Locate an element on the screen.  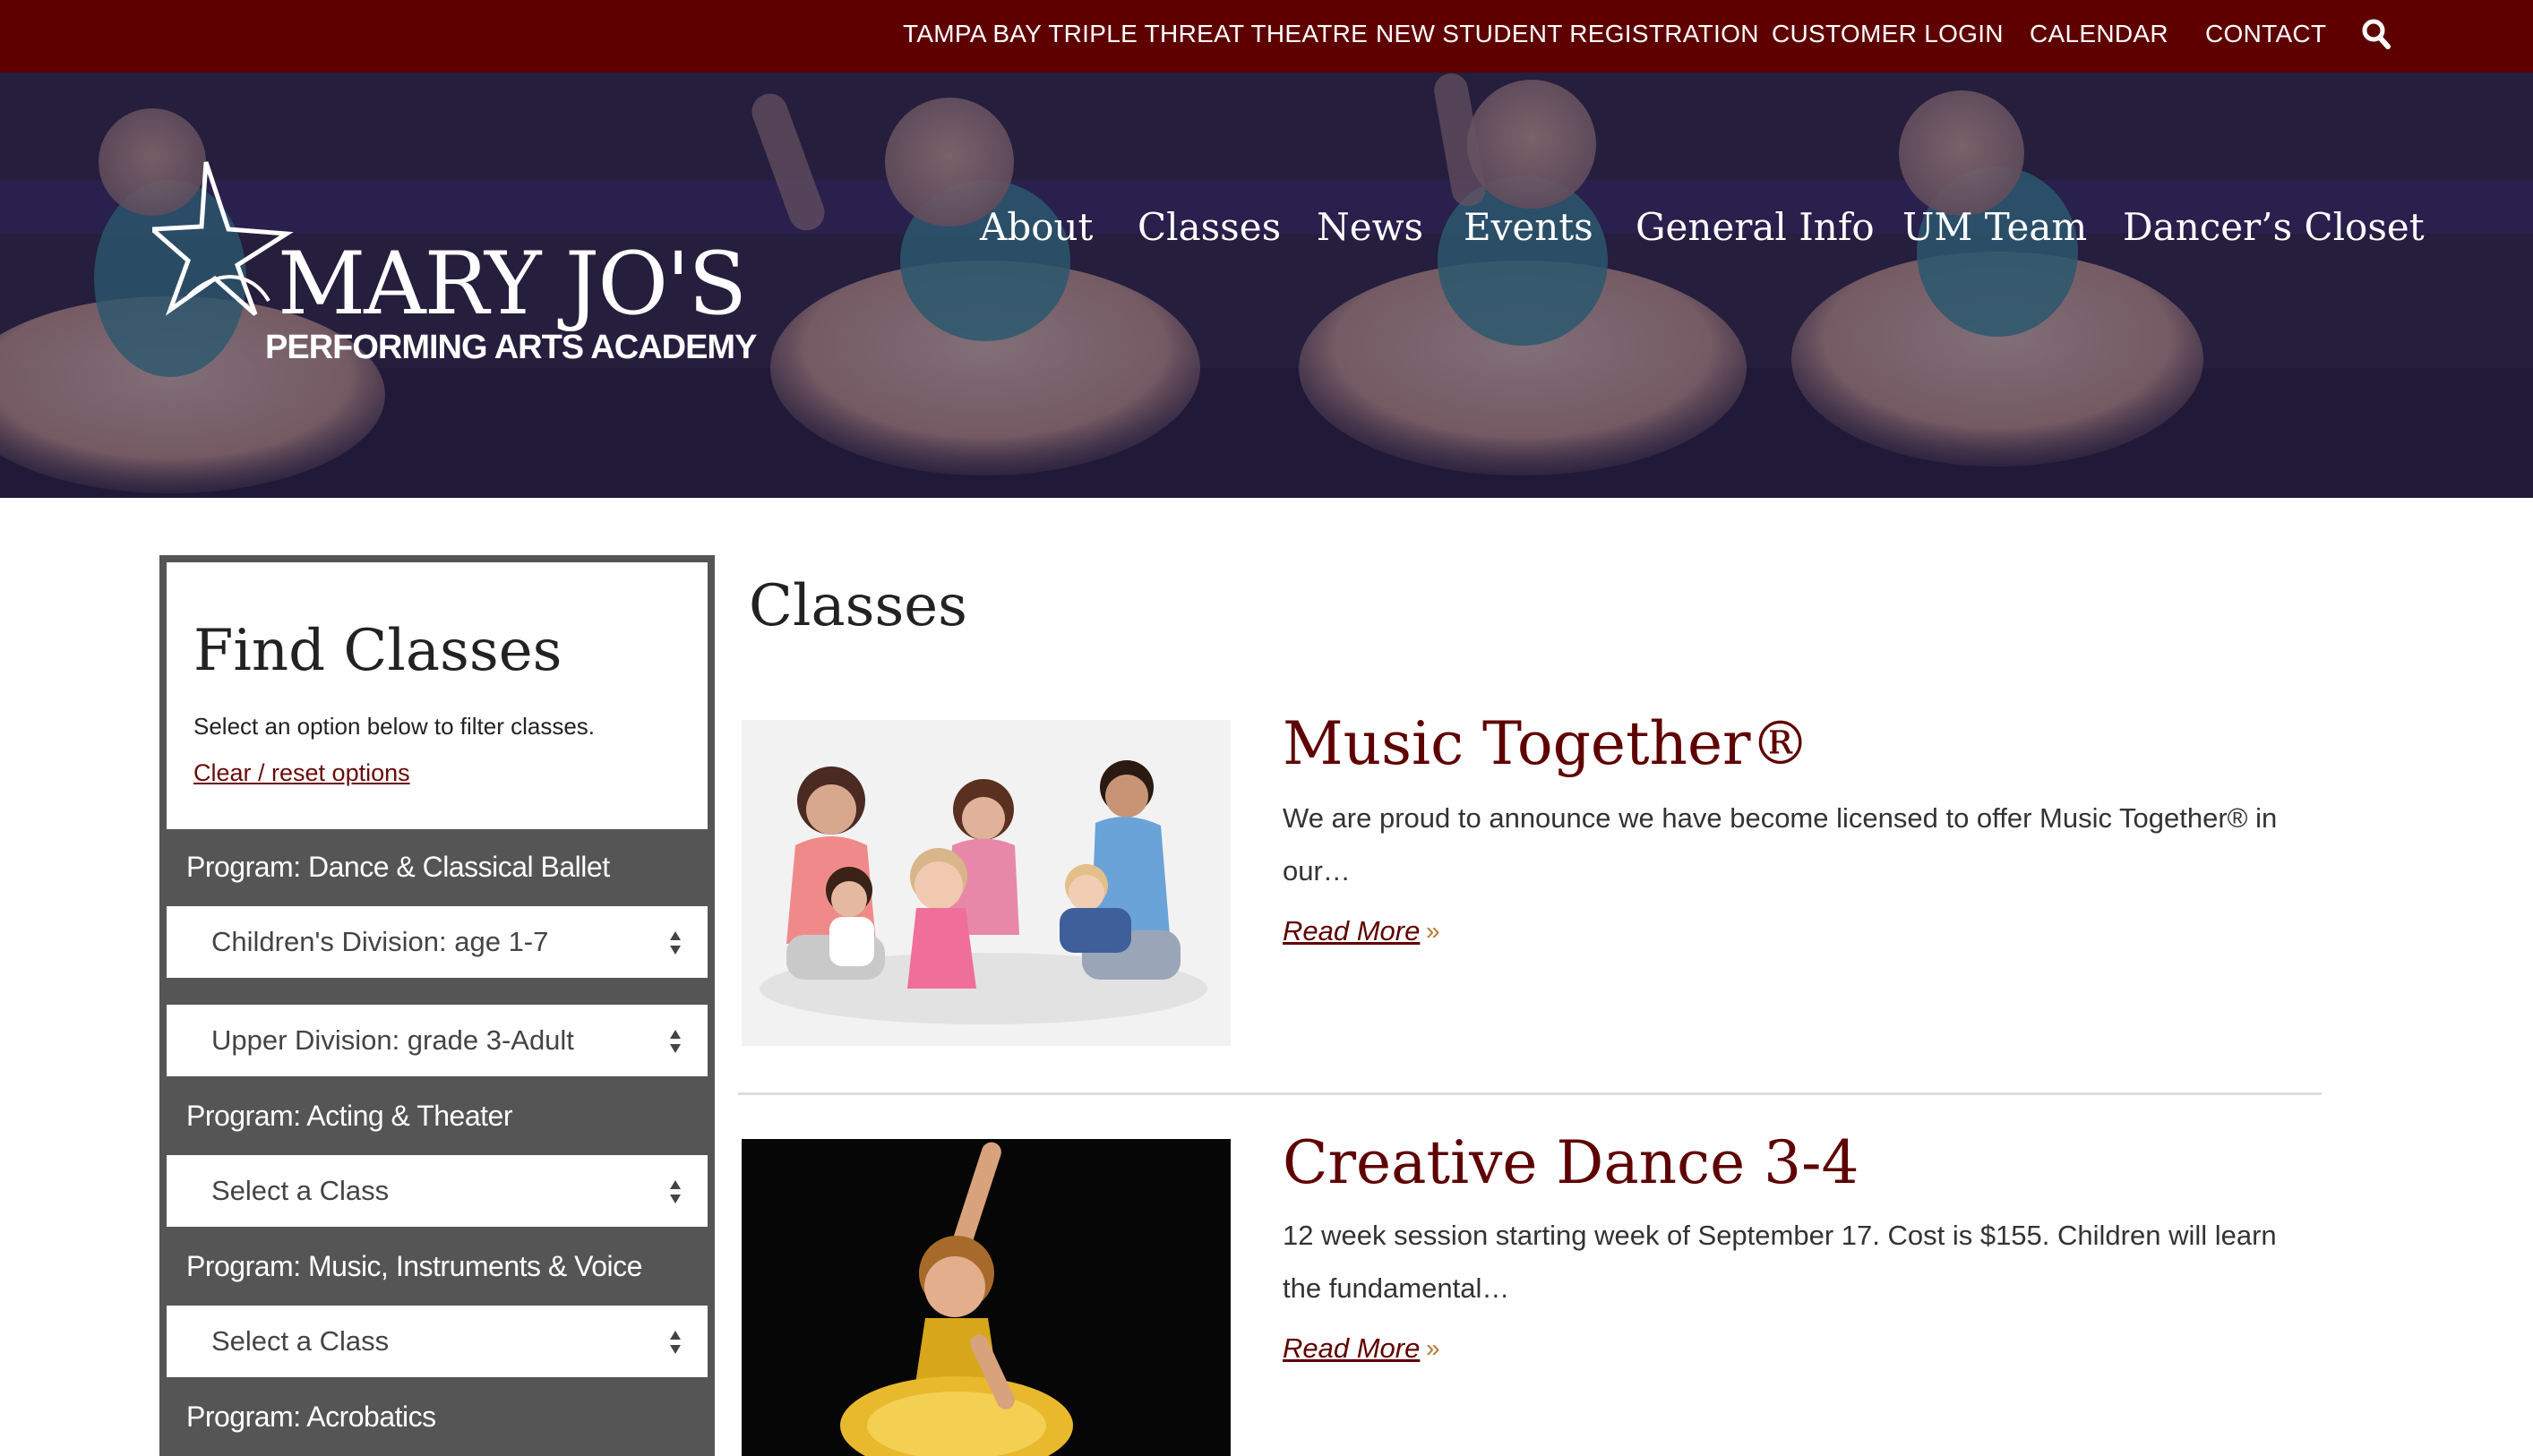
utility-link-calendar: CALENDAR is located at coordinates (2099, 34).